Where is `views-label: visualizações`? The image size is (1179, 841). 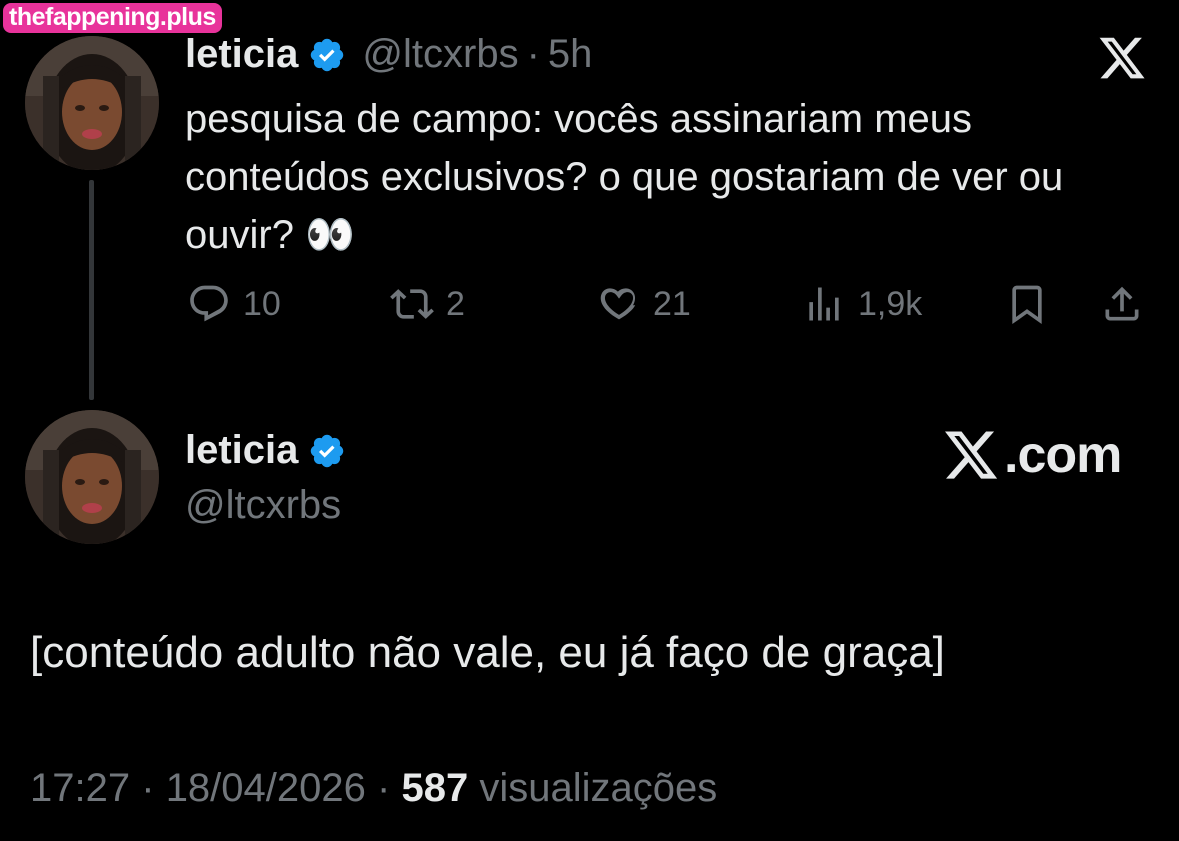 views-label: visualizações is located at coordinates (598, 788).